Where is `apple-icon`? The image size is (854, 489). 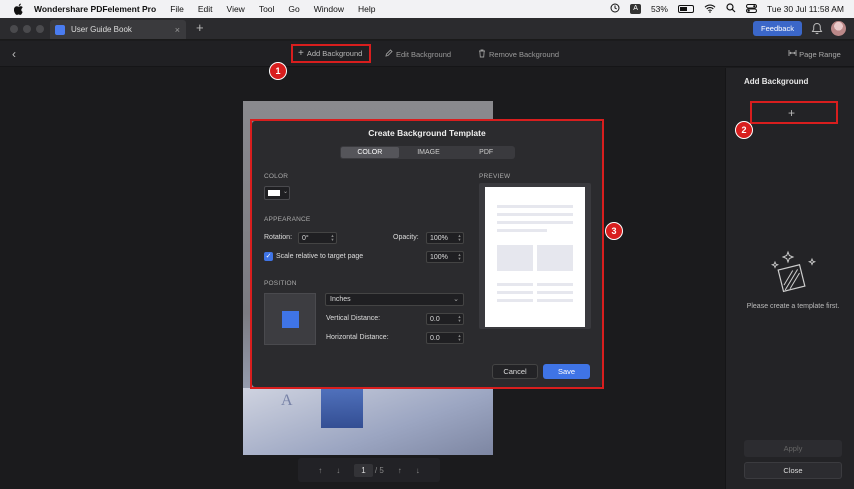
apple-icon is located at coordinates (19, 9).